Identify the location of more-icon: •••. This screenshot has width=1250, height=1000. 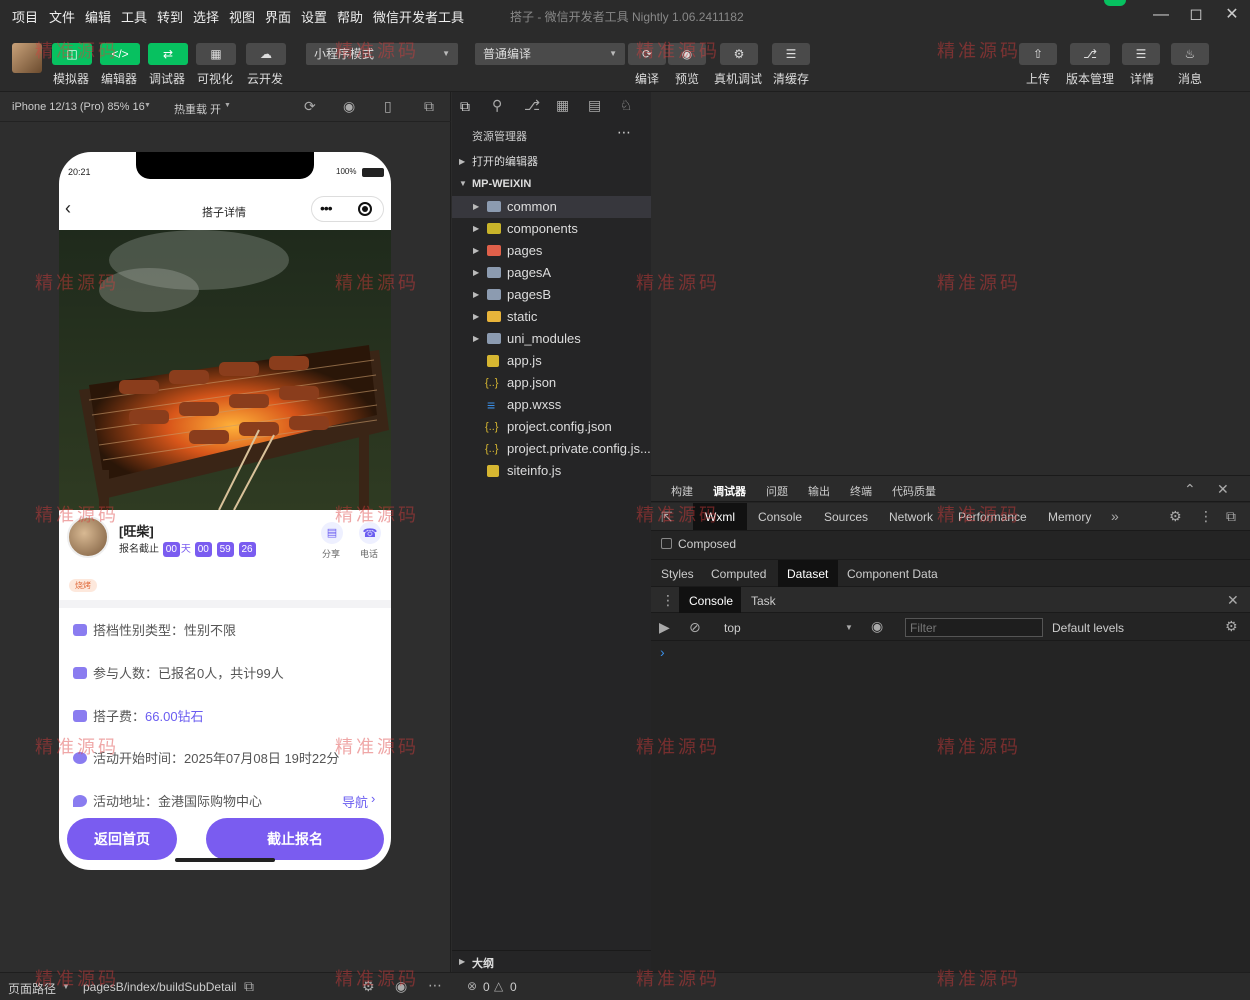
(326, 208).